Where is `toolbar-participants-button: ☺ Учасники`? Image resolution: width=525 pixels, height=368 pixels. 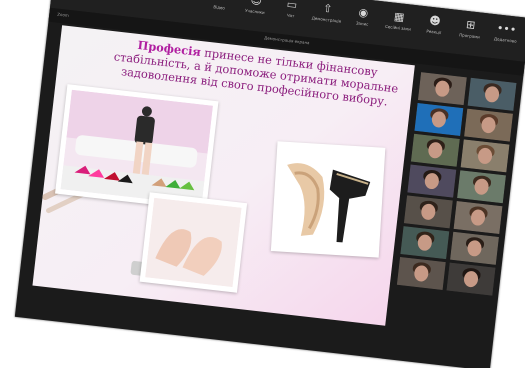
toolbar-participants-button: ☺ Учасники is located at coordinates (255, 14).